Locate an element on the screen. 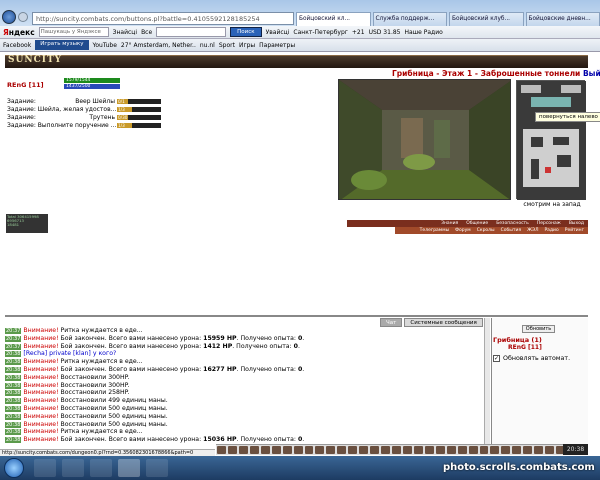  menu-item: Персонаж is located at coordinates (549, 223).